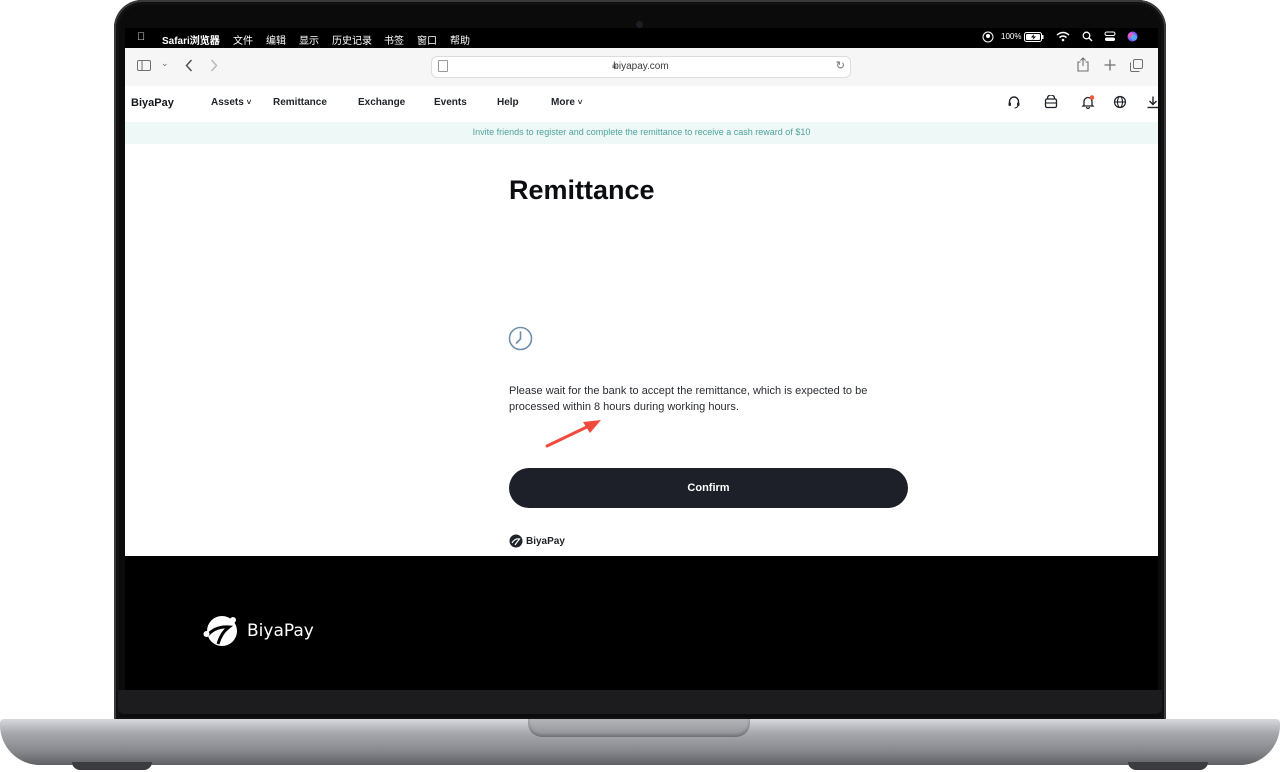 The height and width of the screenshot is (772, 1280). Describe the element at coordinates (840, 65) in the screenshot. I see `reload-icon: ↻` at that location.